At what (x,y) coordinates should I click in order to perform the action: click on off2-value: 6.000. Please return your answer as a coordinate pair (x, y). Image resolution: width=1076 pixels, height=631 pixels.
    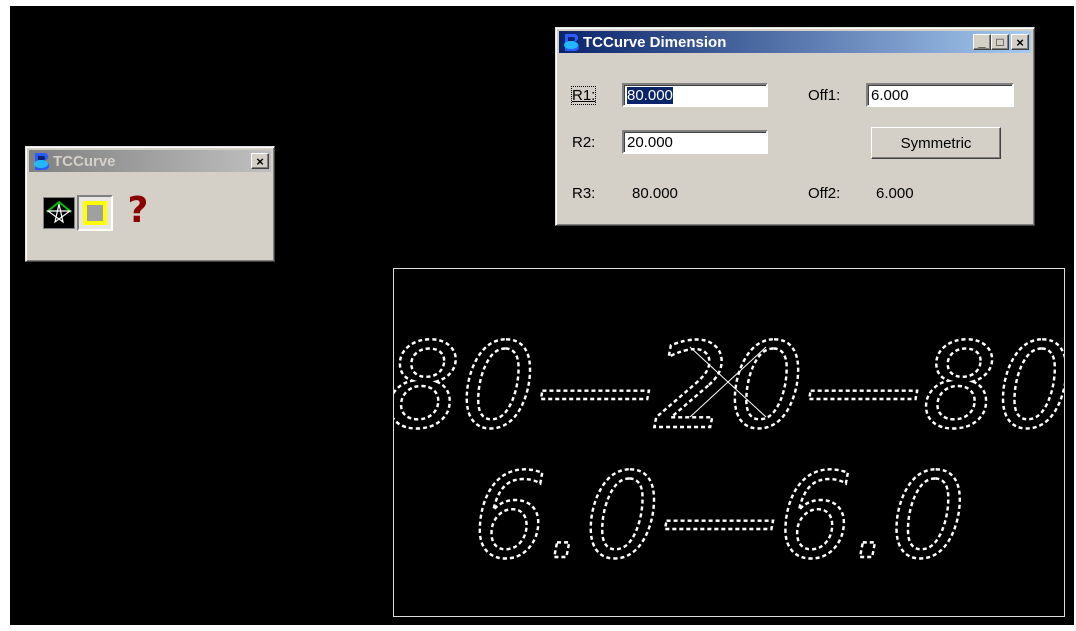
    Looking at the image, I should click on (895, 193).